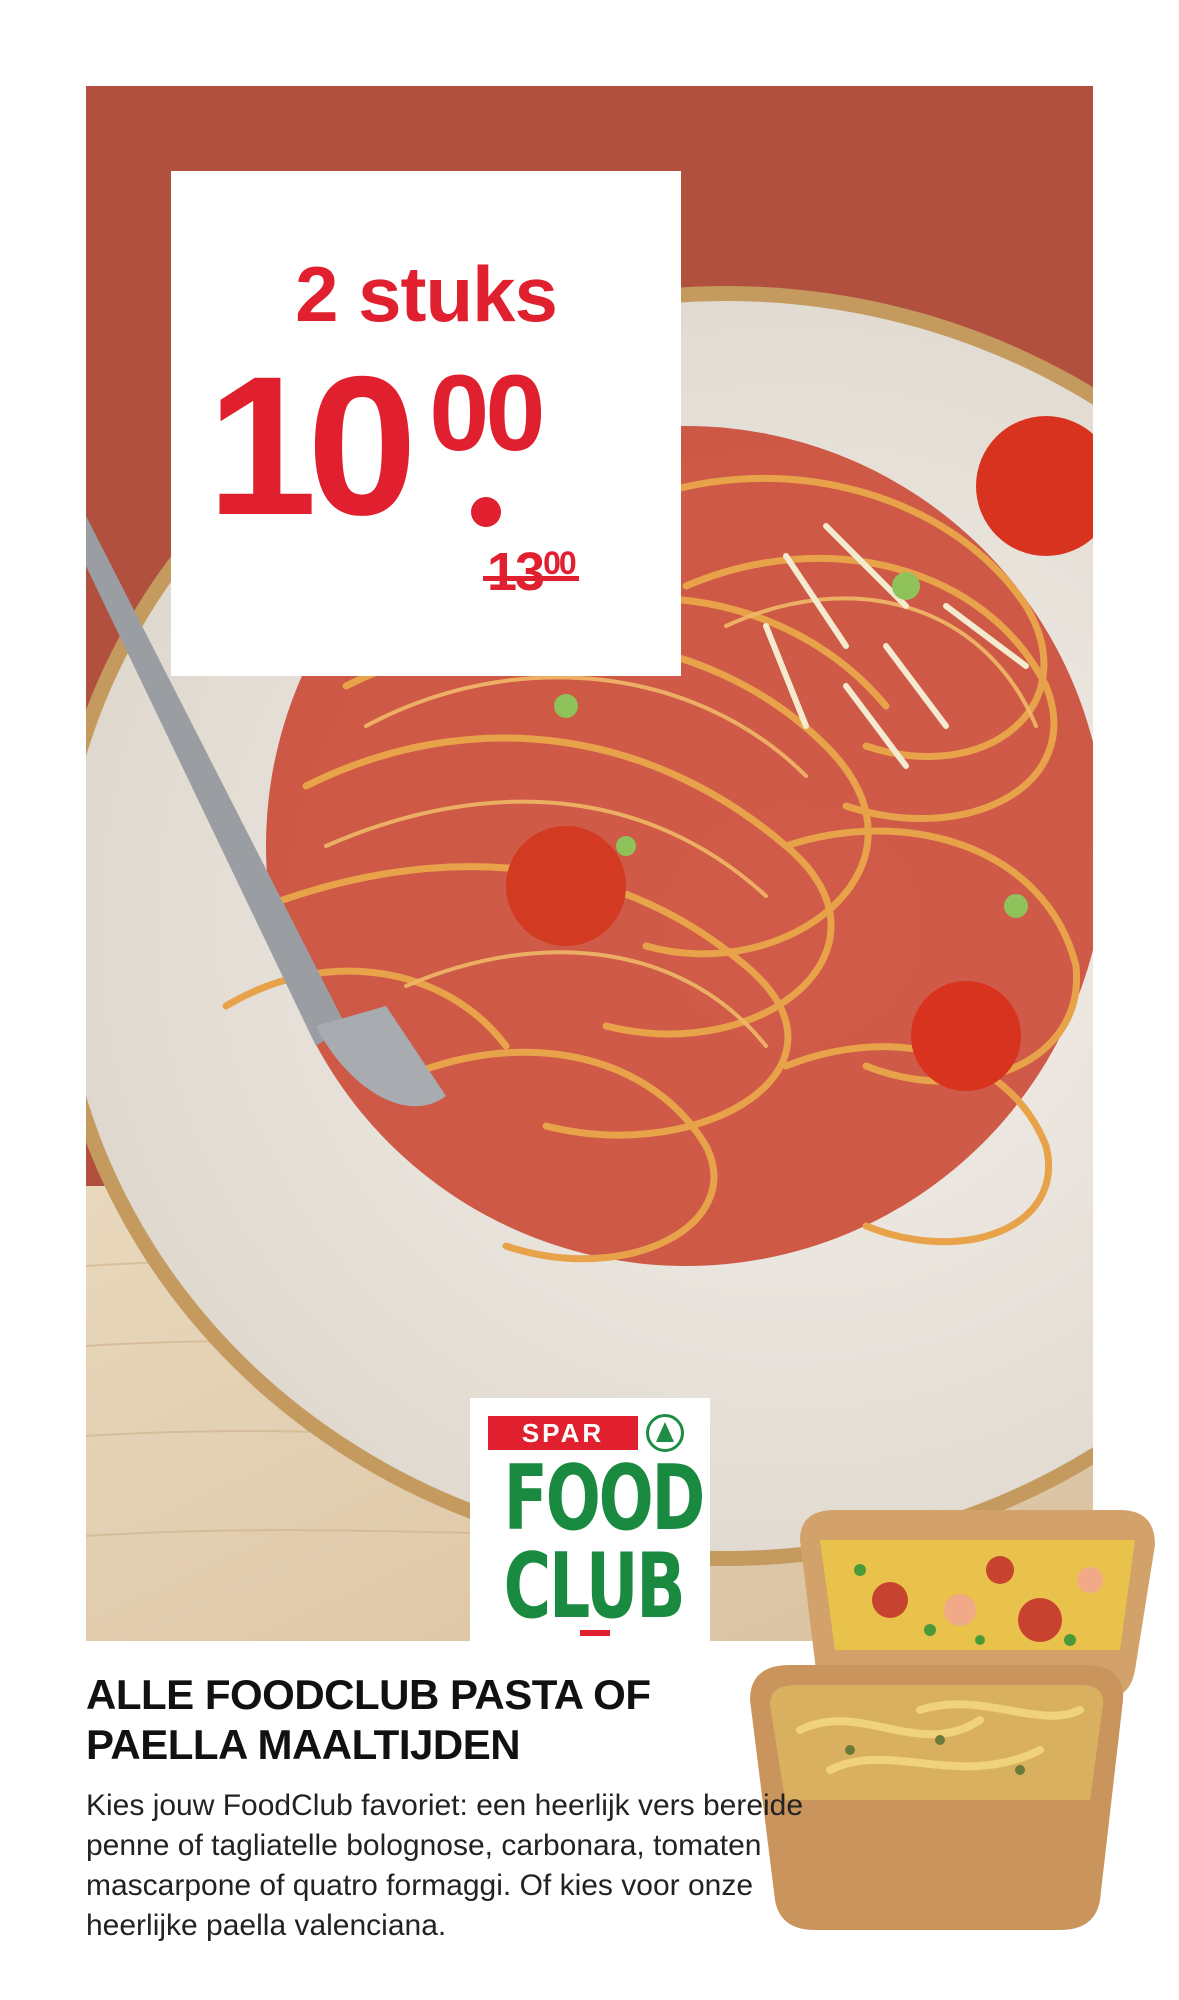 The height and width of the screenshot is (2000, 1179). Describe the element at coordinates (312, 445) in the screenshot. I see `price-main: 10` at that location.